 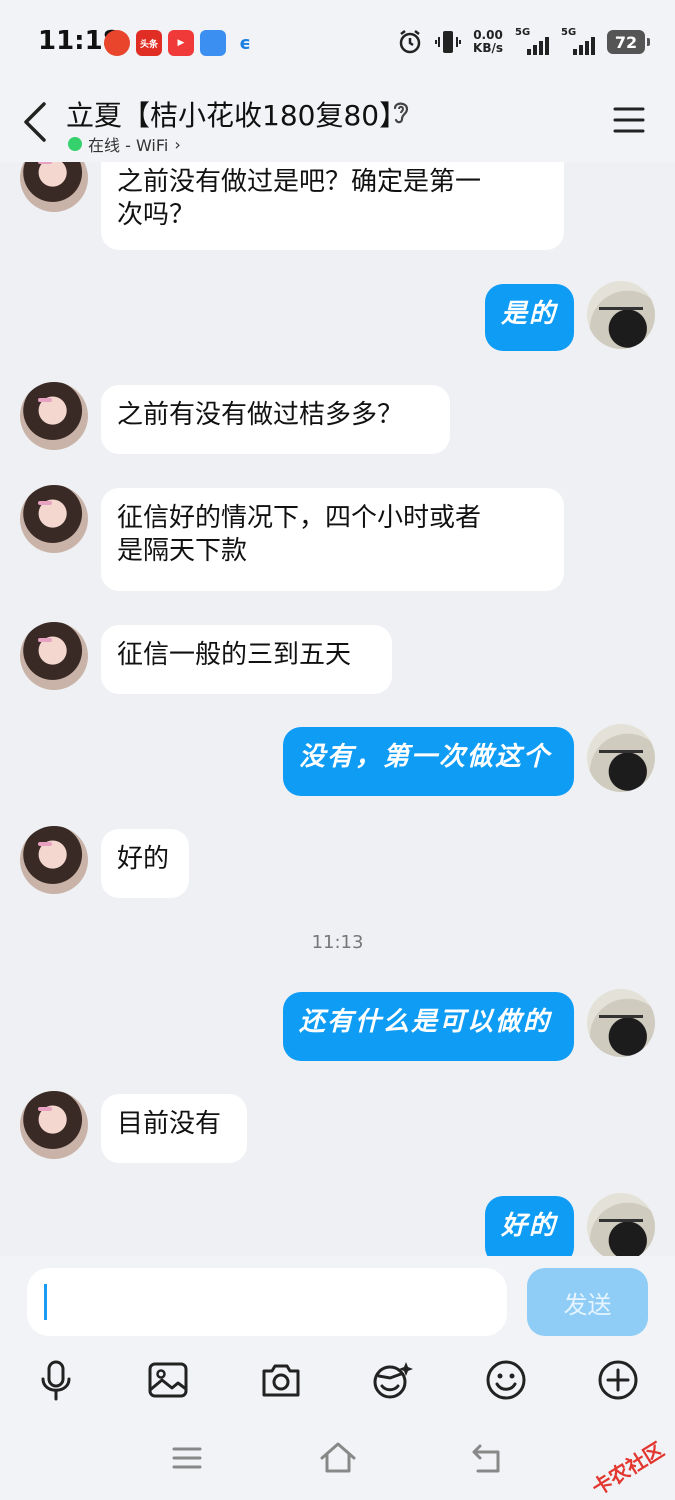 What do you see at coordinates (187, 1458) in the screenshot?
I see `recent-apps-icon` at bounding box center [187, 1458].